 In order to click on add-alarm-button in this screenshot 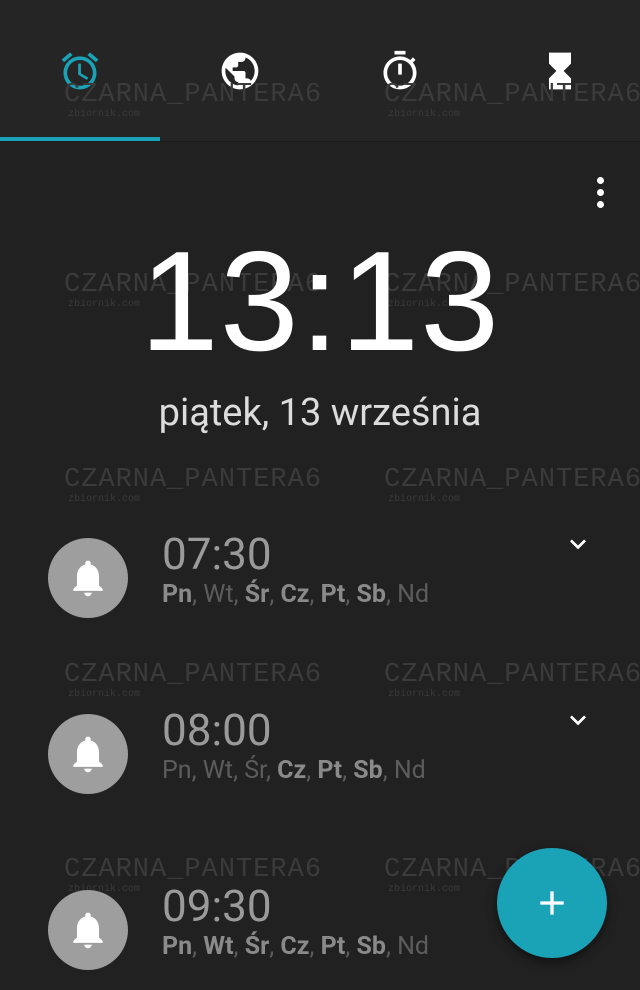, I will do `click(552, 903)`.